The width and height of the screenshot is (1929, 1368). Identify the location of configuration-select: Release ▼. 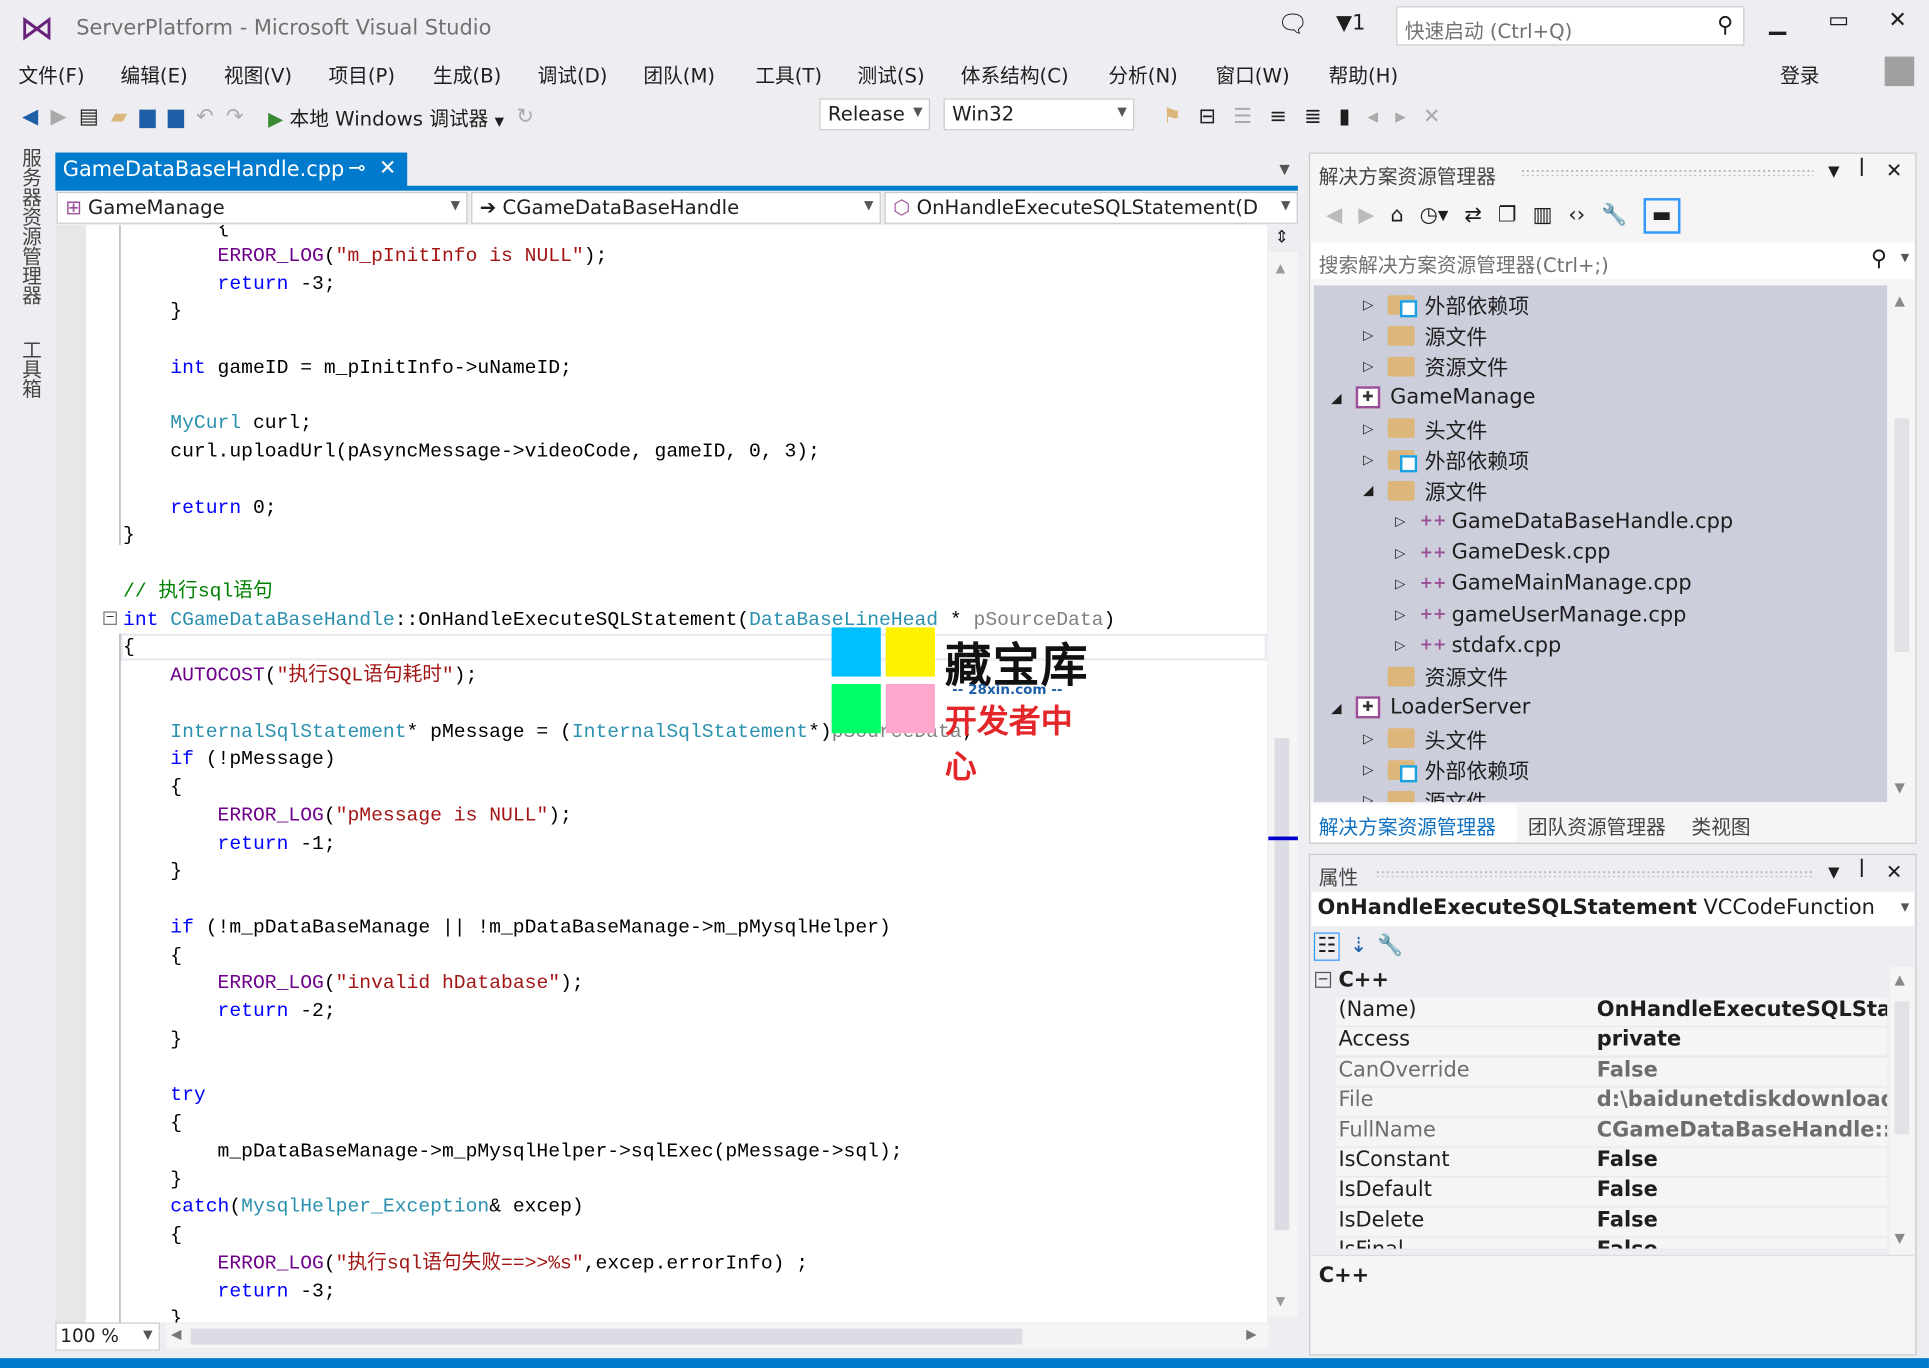
(875, 114).